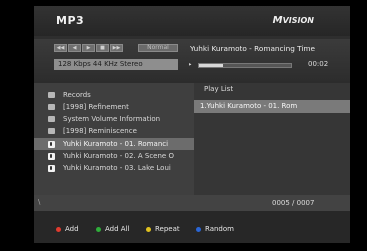 This screenshot has height=251, width=367. Describe the element at coordinates (74, 48) in the screenshot. I see `rewind-icon: ◀` at that location.